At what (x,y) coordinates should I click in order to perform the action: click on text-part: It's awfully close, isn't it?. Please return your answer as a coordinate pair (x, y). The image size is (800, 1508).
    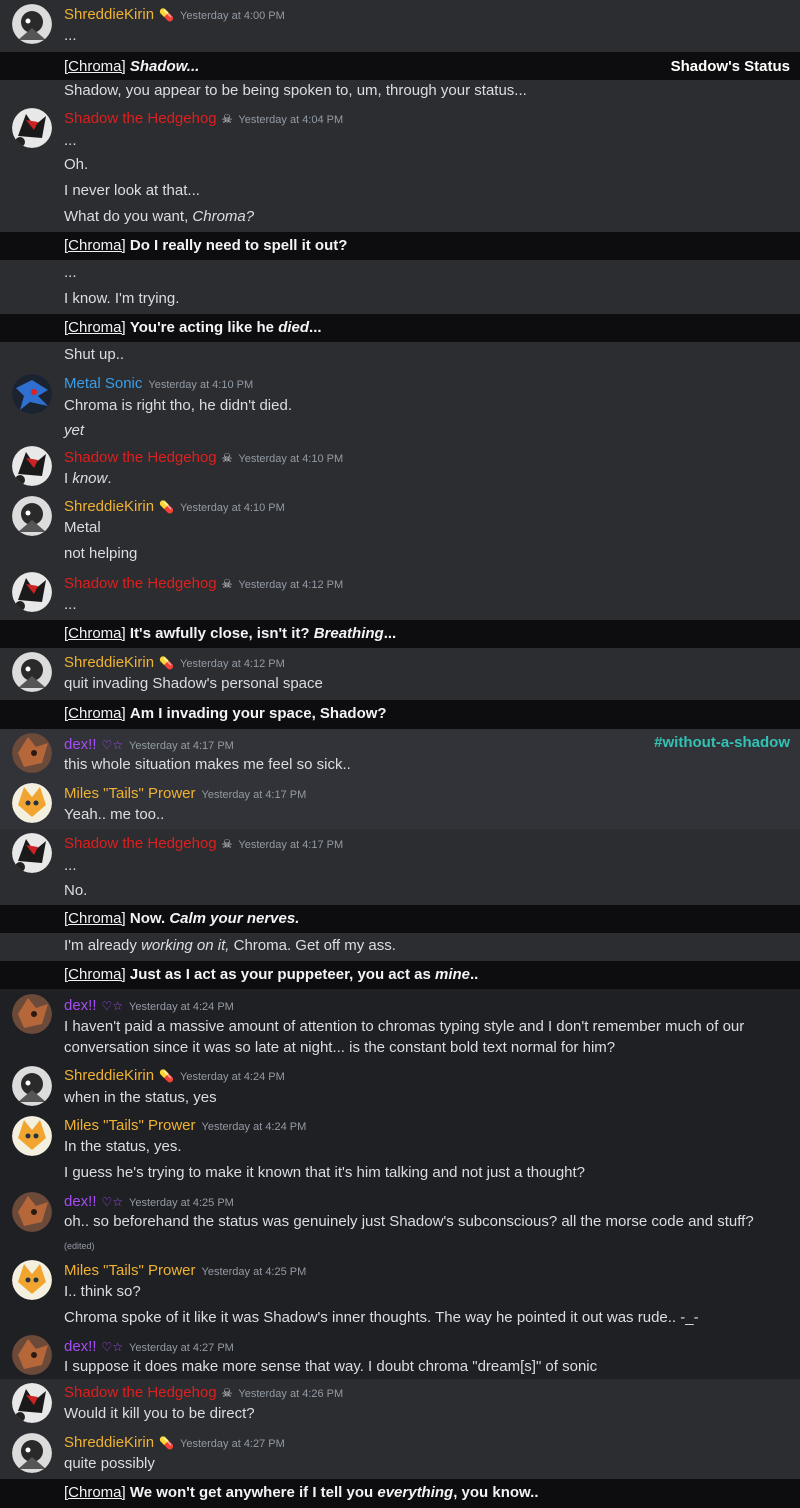
    Looking at the image, I should click on (221, 633).